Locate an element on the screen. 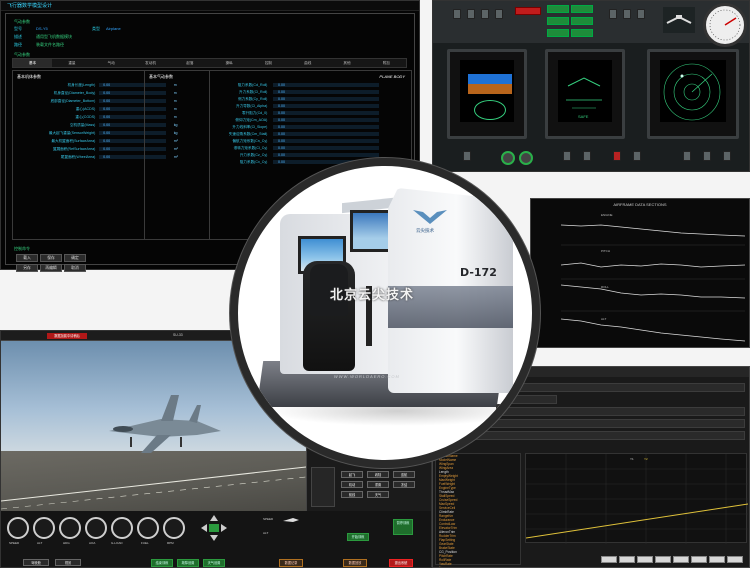 This screenshot has width=750, height=568. data-record-button: 数据记录 is located at coordinates (291, 563).